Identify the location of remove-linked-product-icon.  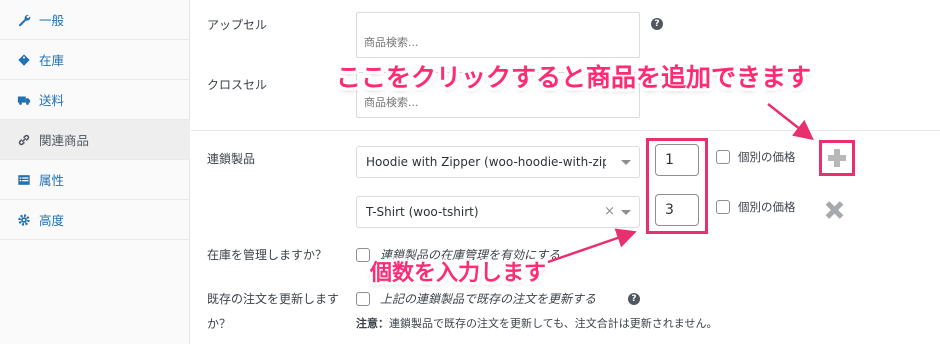
(834, 210).